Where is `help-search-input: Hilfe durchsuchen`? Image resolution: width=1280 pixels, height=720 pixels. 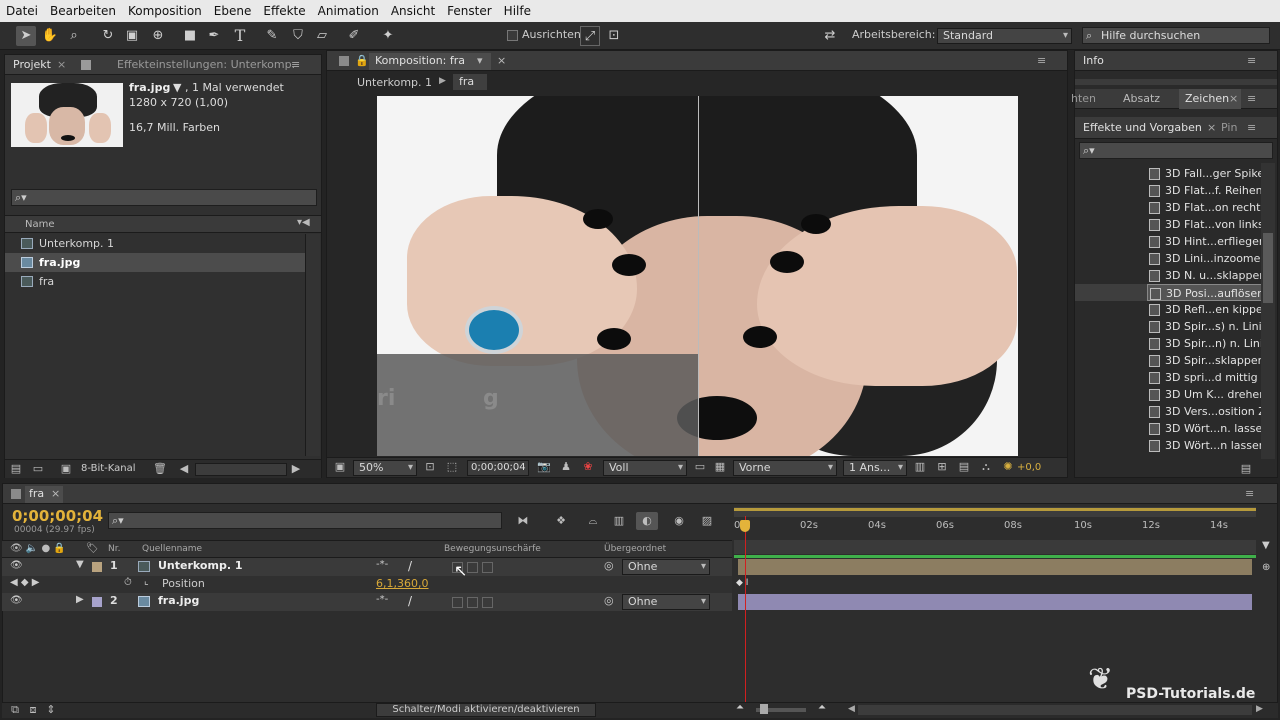 help-search-input: Hilfe durchsuchen is located at coordinates (1176, 35).